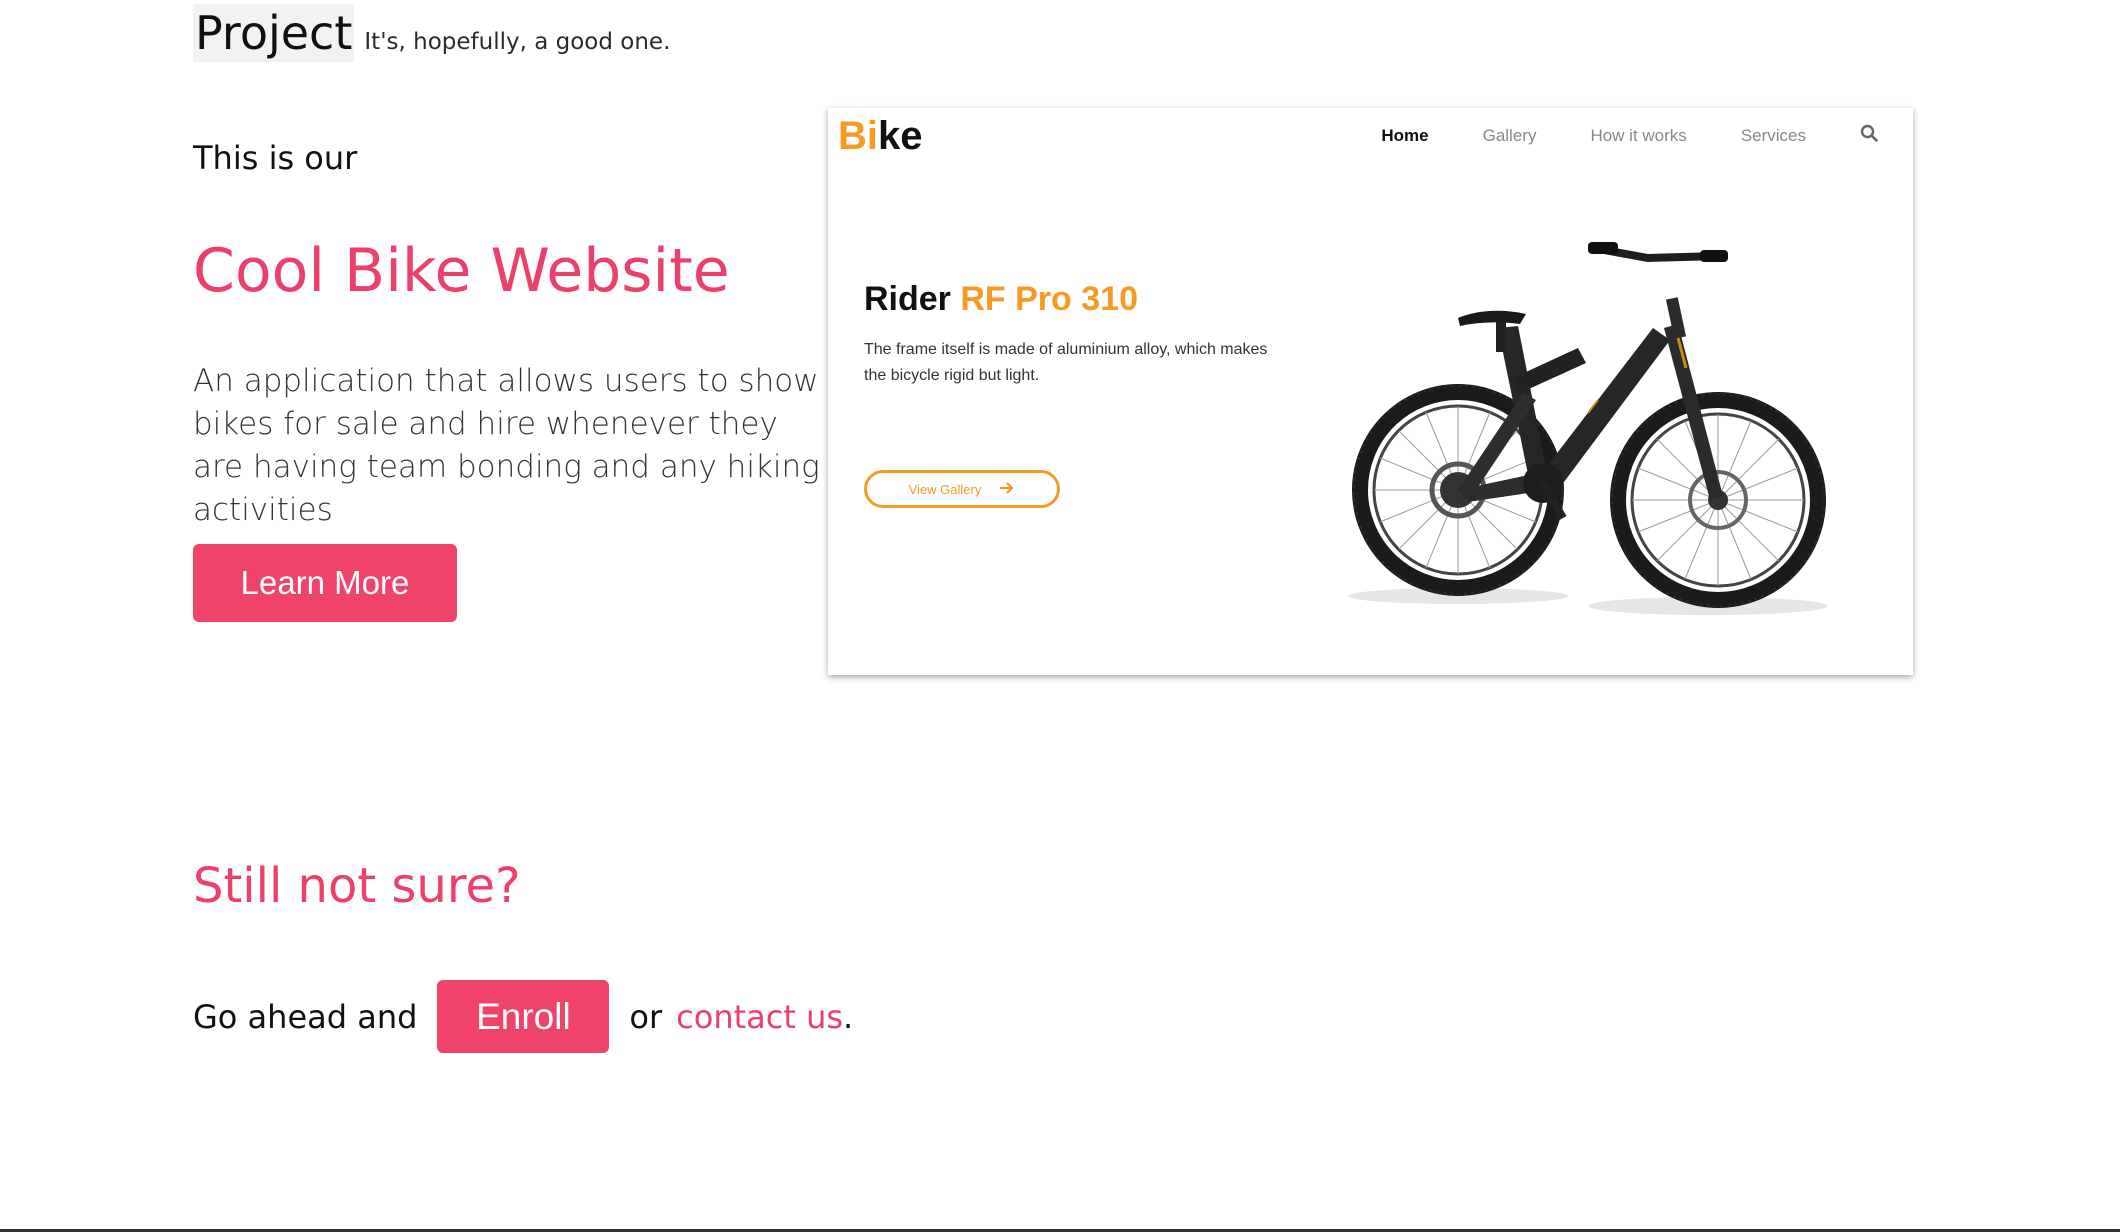 The image size is (2120, 1232). Describe the element at coordinates (912, 299) in the screenshot. I see `preview-heading-dark: Rider` at that location.